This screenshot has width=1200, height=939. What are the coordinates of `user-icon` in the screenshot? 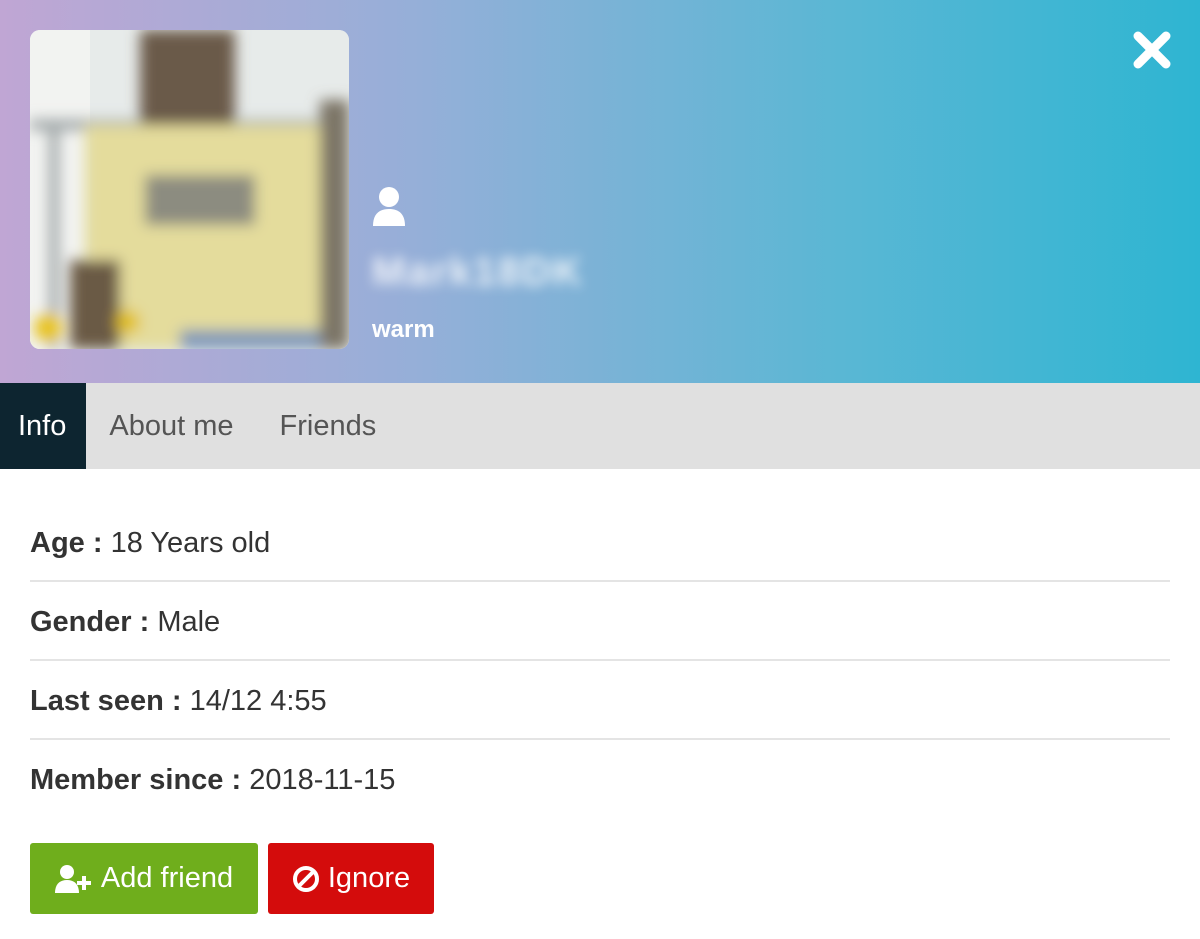 It's located at (389, 206).